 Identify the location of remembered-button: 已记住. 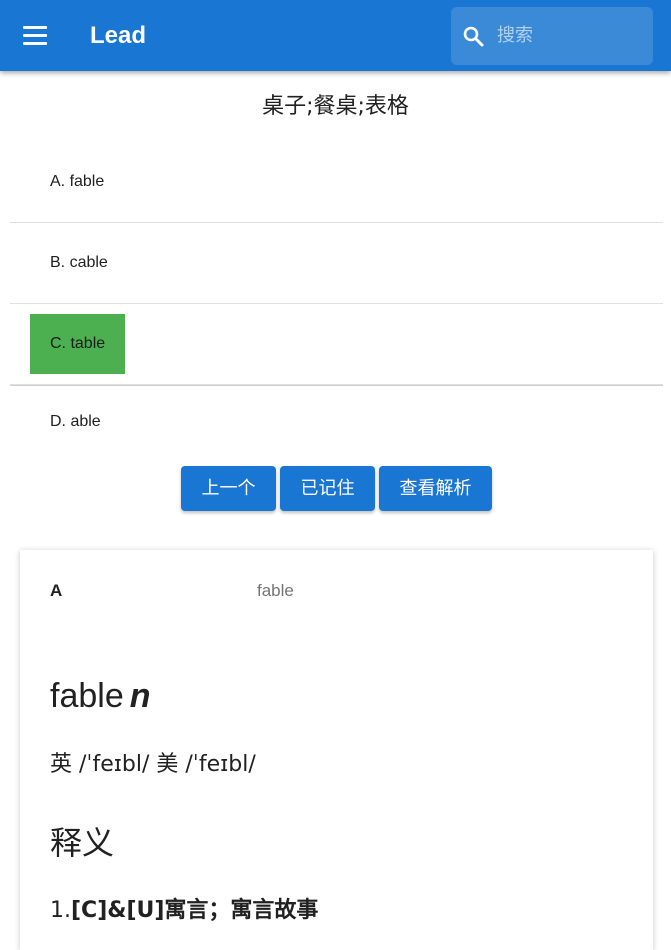
(327, 488).